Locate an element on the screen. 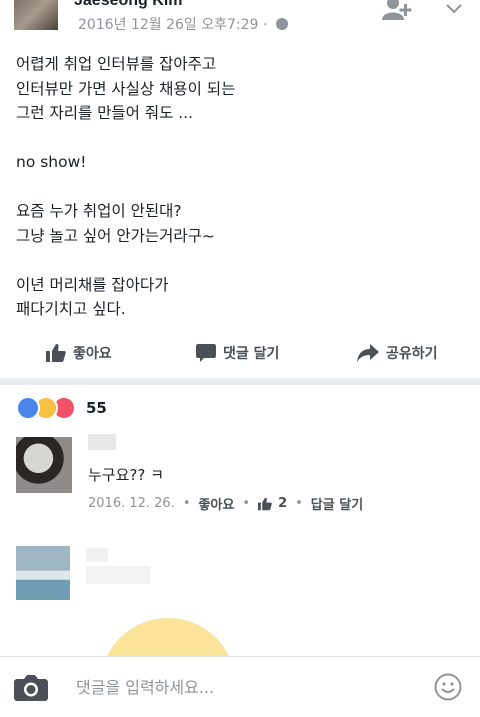  comment-like-link: 좋아요 is located at coordinates (217, 503).